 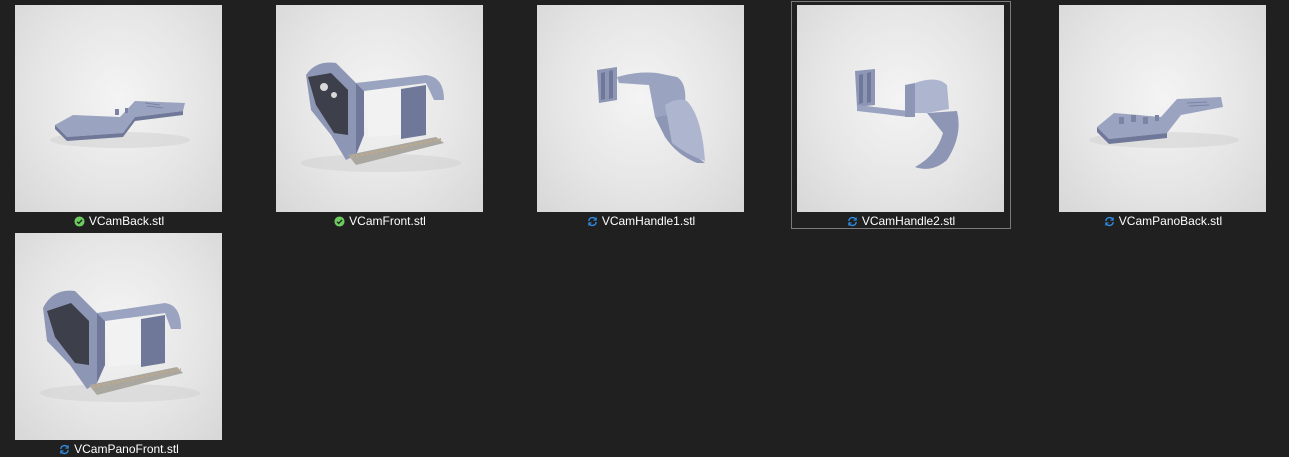 I want to click on file-label: VCamHandle1.stl, so click(x=641, y=221).